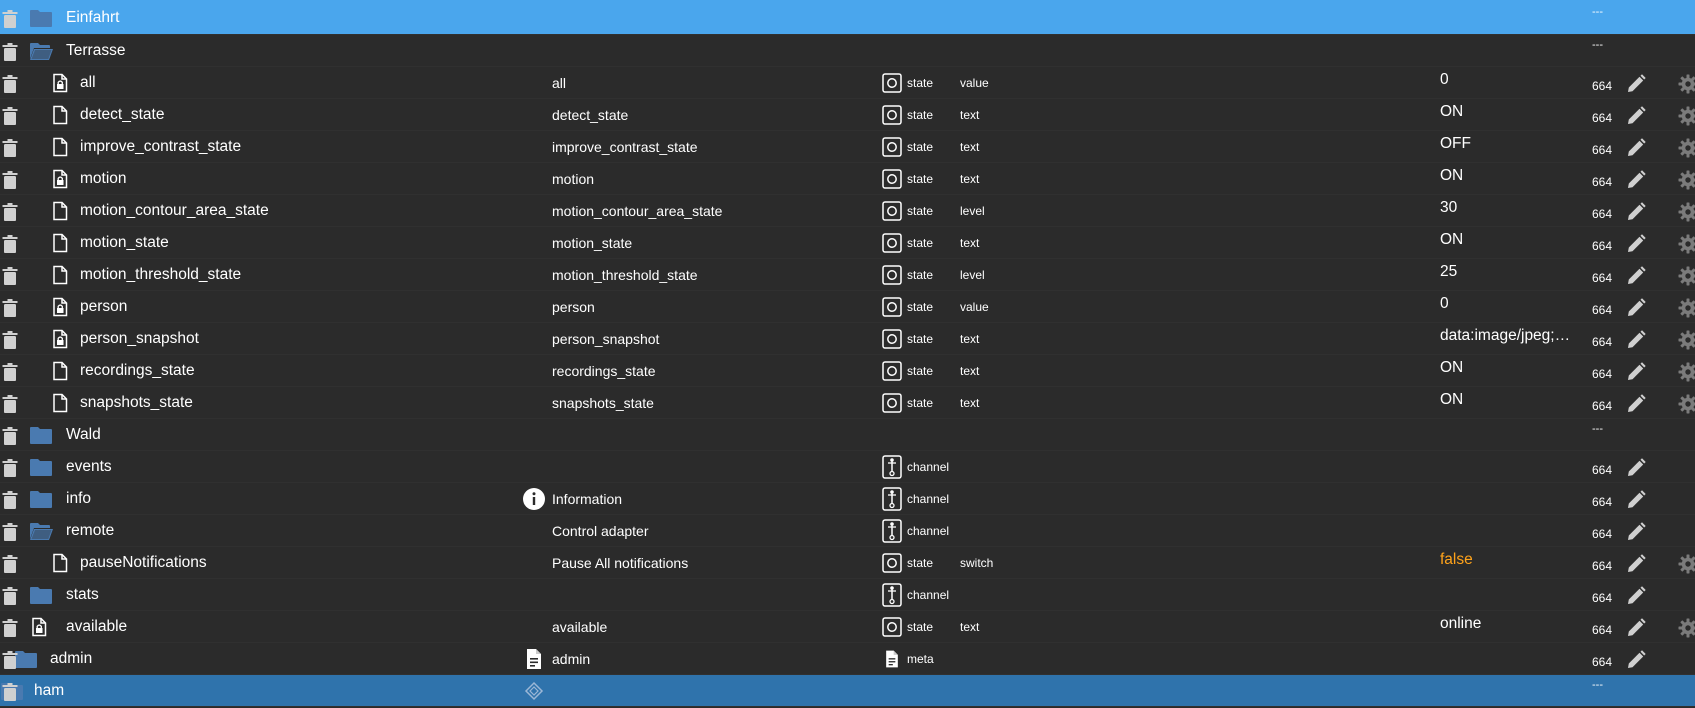 Image resolution: width=1695 pixels, height=708 pixels. Describe the element at coordinates (847, 179) in the screenshot. I see `tree-row: motionmotionstatetextON664` at that location.